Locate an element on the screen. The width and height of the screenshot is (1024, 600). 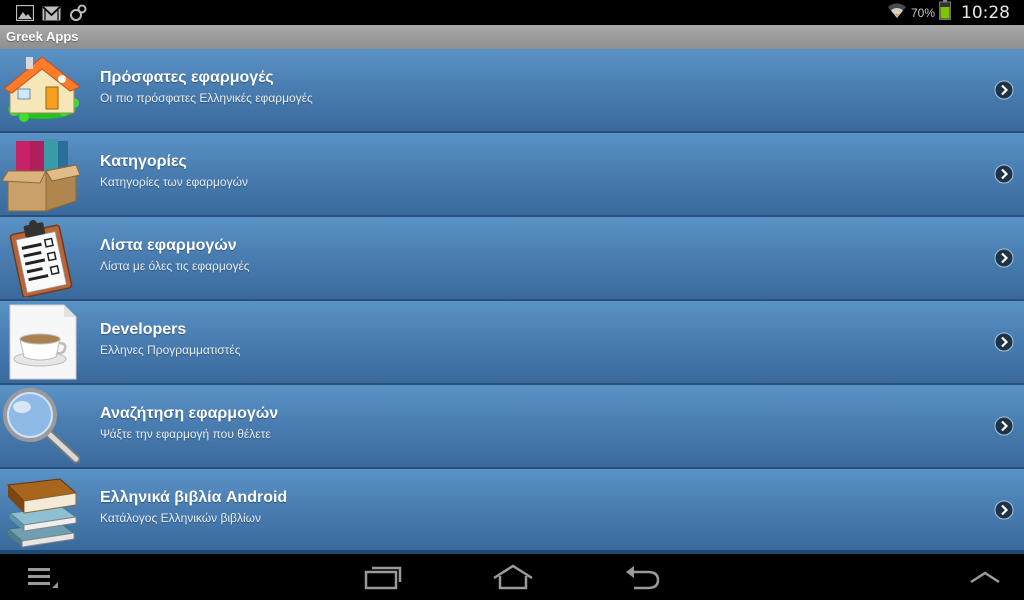
system-status: 70% 10:28 is located at coordinates (948, 12).